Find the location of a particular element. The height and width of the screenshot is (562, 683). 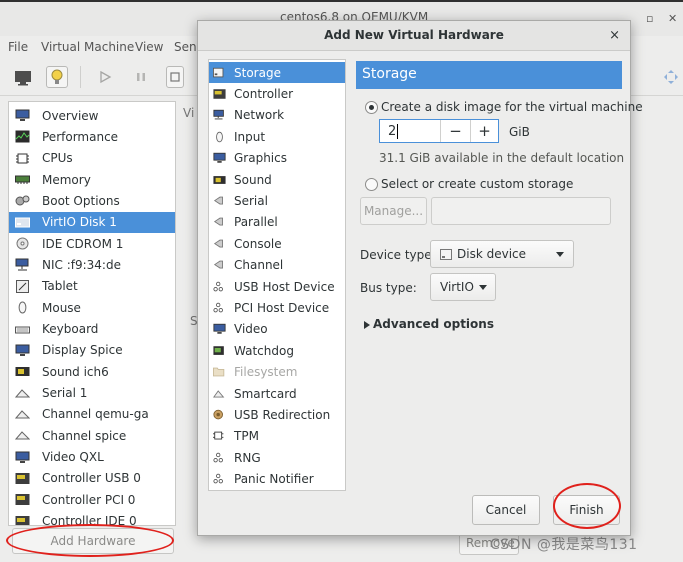

serial-port-icon is located at coordinates (22, 393).